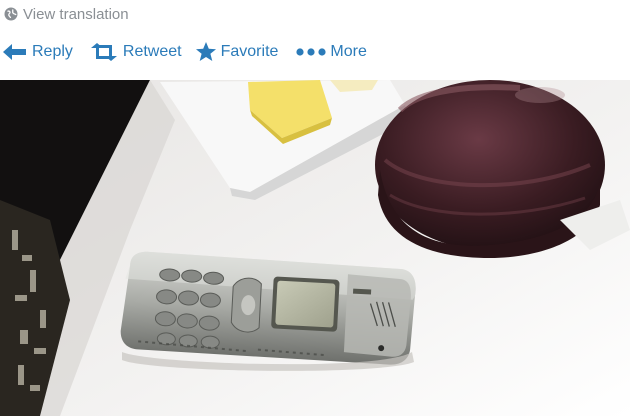 The width and height of the screenshot is (630, 416). I want to click on retweet-button: Retweet, so click(135, 52).